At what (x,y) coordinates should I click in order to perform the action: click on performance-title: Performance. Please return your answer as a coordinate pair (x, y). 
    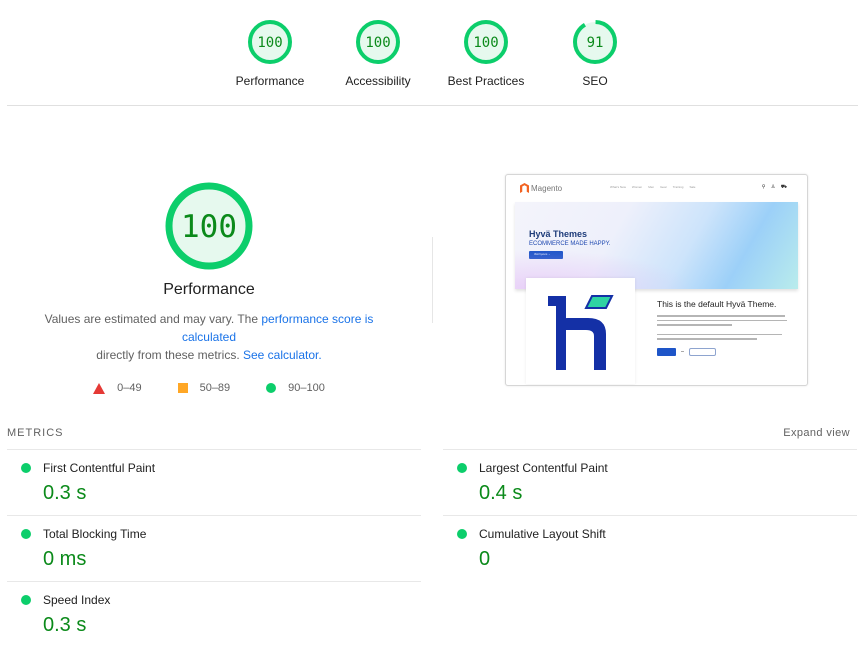
    Looking at the image, I should click on (209, 289).